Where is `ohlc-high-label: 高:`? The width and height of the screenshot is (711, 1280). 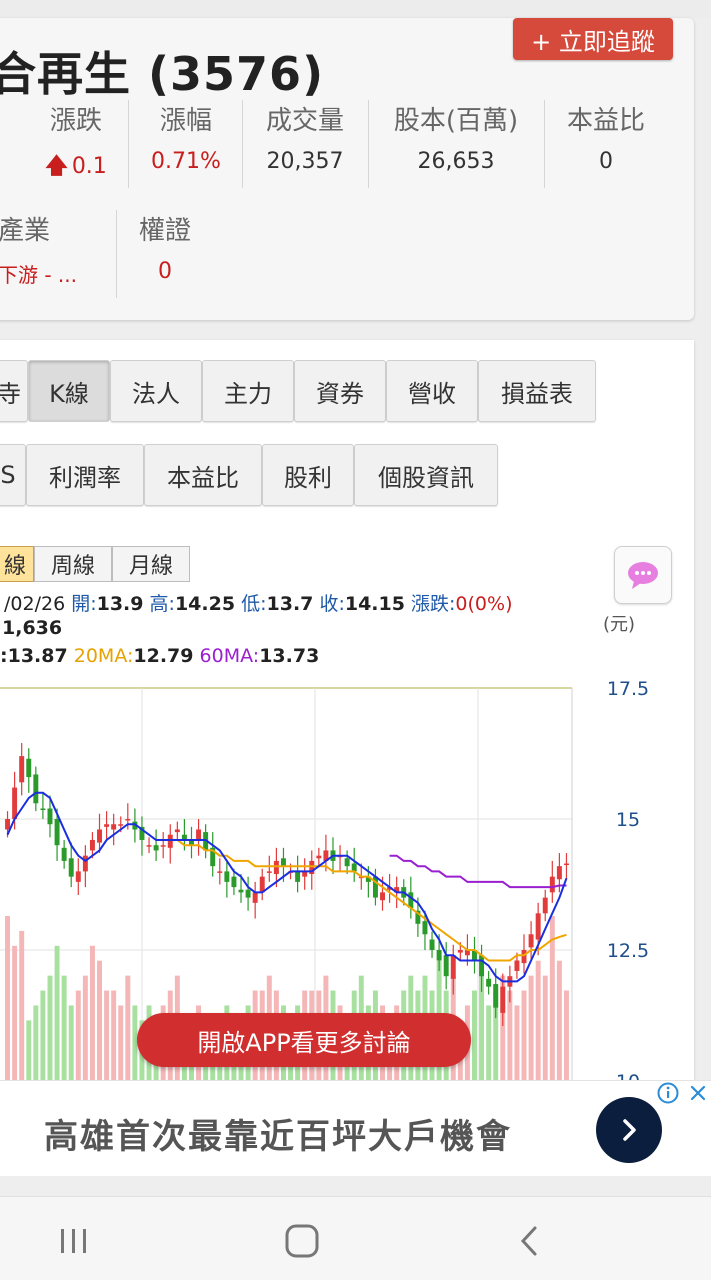 ohlc-high-label: 高: is located at coordinates (162, 604).